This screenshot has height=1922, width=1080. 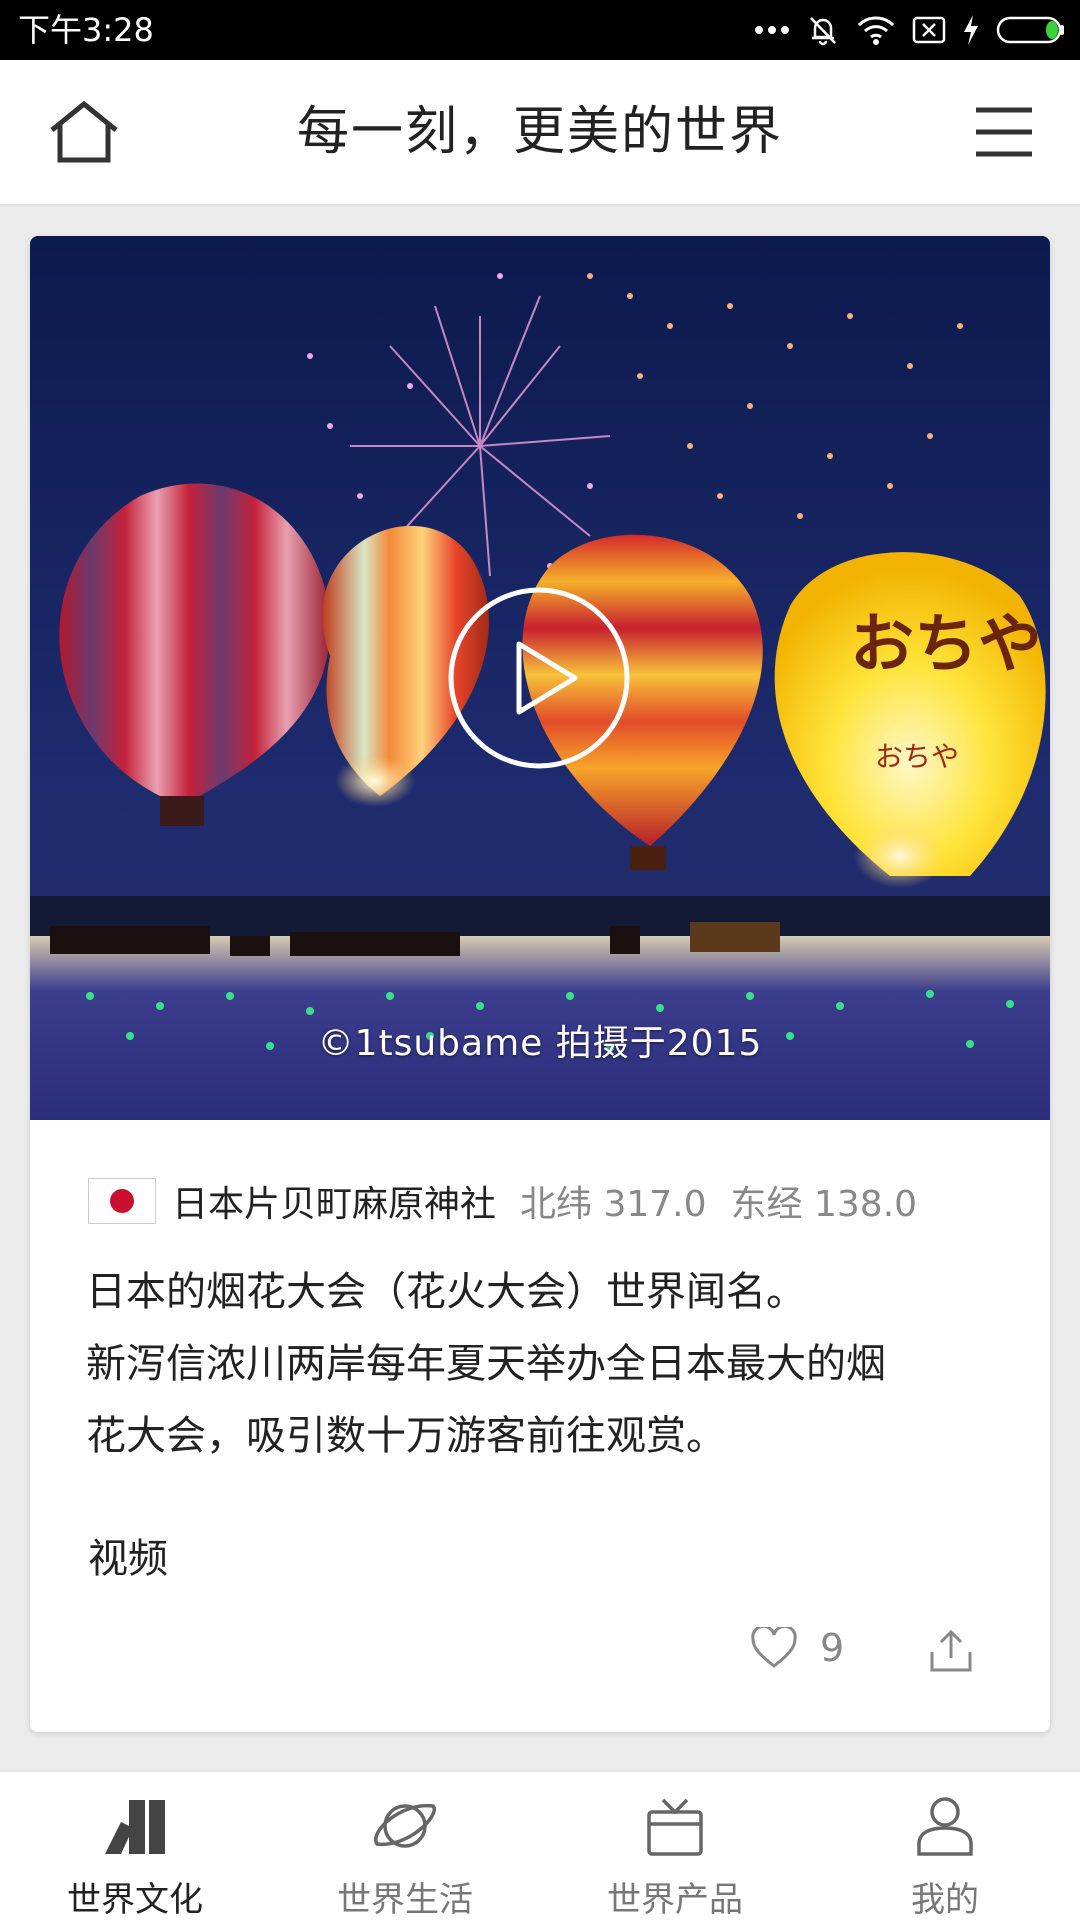 What do you see at coordinates (824, 1204) in the screenshot?
I see `longitude: 东经 138.0` at bounding box center [824, 1204].